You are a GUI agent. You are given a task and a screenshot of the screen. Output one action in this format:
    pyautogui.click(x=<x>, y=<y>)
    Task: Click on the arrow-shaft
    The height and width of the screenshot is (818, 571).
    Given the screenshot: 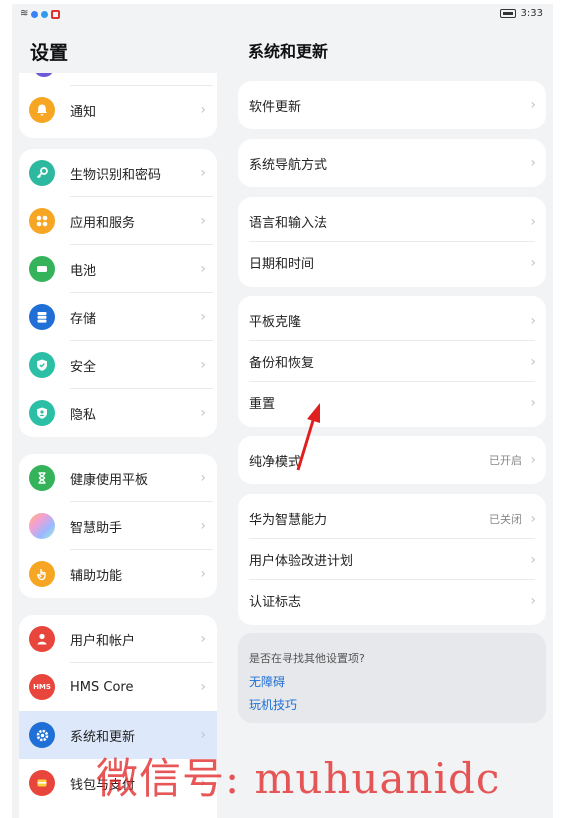 What is the action you would take?
    pyautogui.click(x=306, y=442)
    